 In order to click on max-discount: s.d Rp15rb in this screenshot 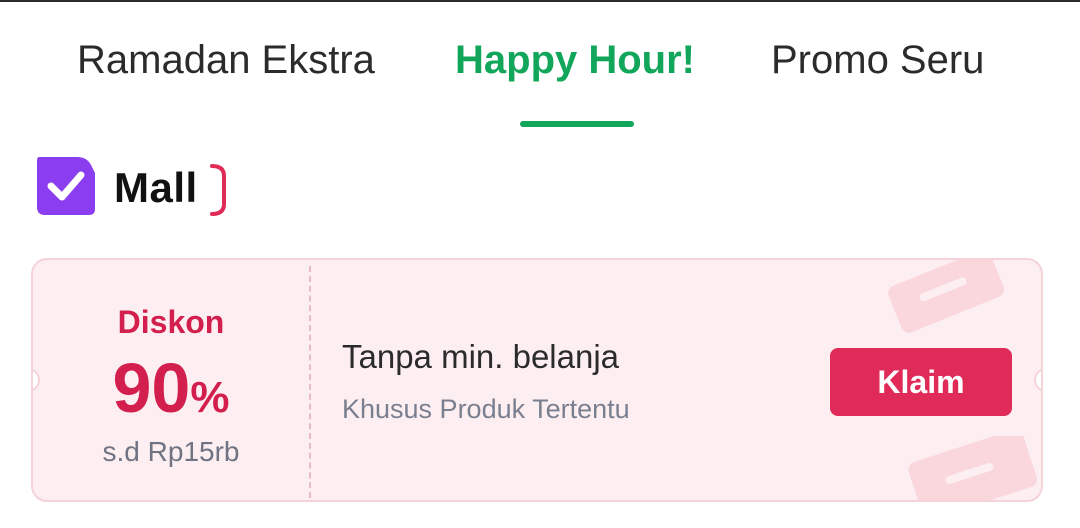, I will do `click(171, 451)`.